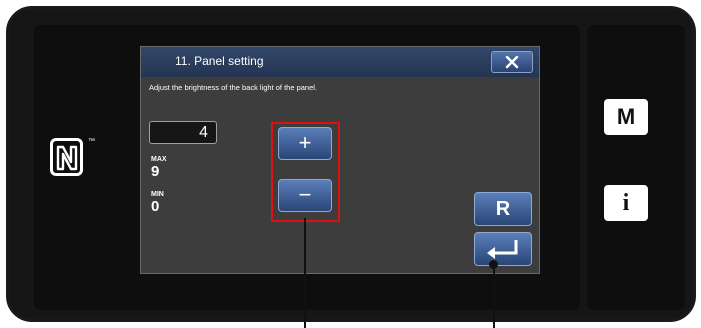 Image resolution: width=701 pixels, height=328 pixels. What do you see at coordinates (159, 159) in the screenshot?
I see `max-label: MAX` at bounding box center [159, 159].